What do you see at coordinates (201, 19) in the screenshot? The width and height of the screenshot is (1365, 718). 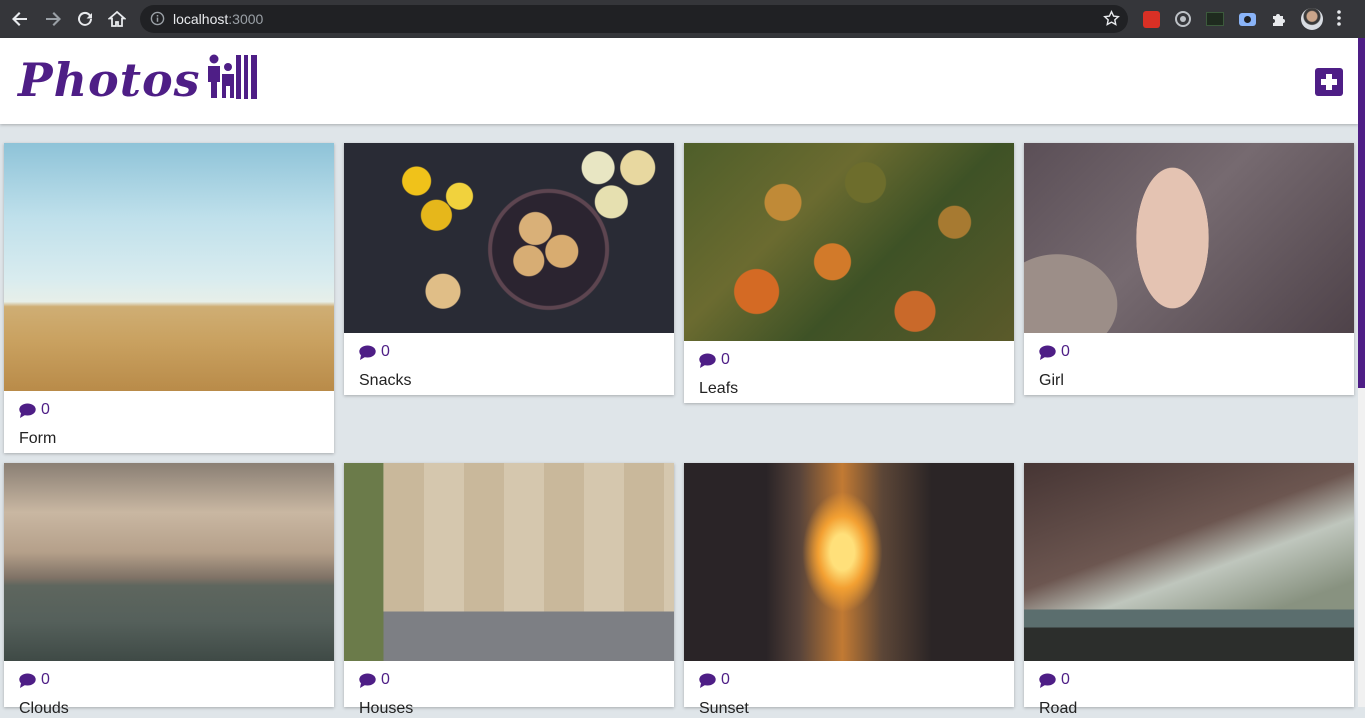 I see `url-host: localhost` at bounding box center [201, 19].